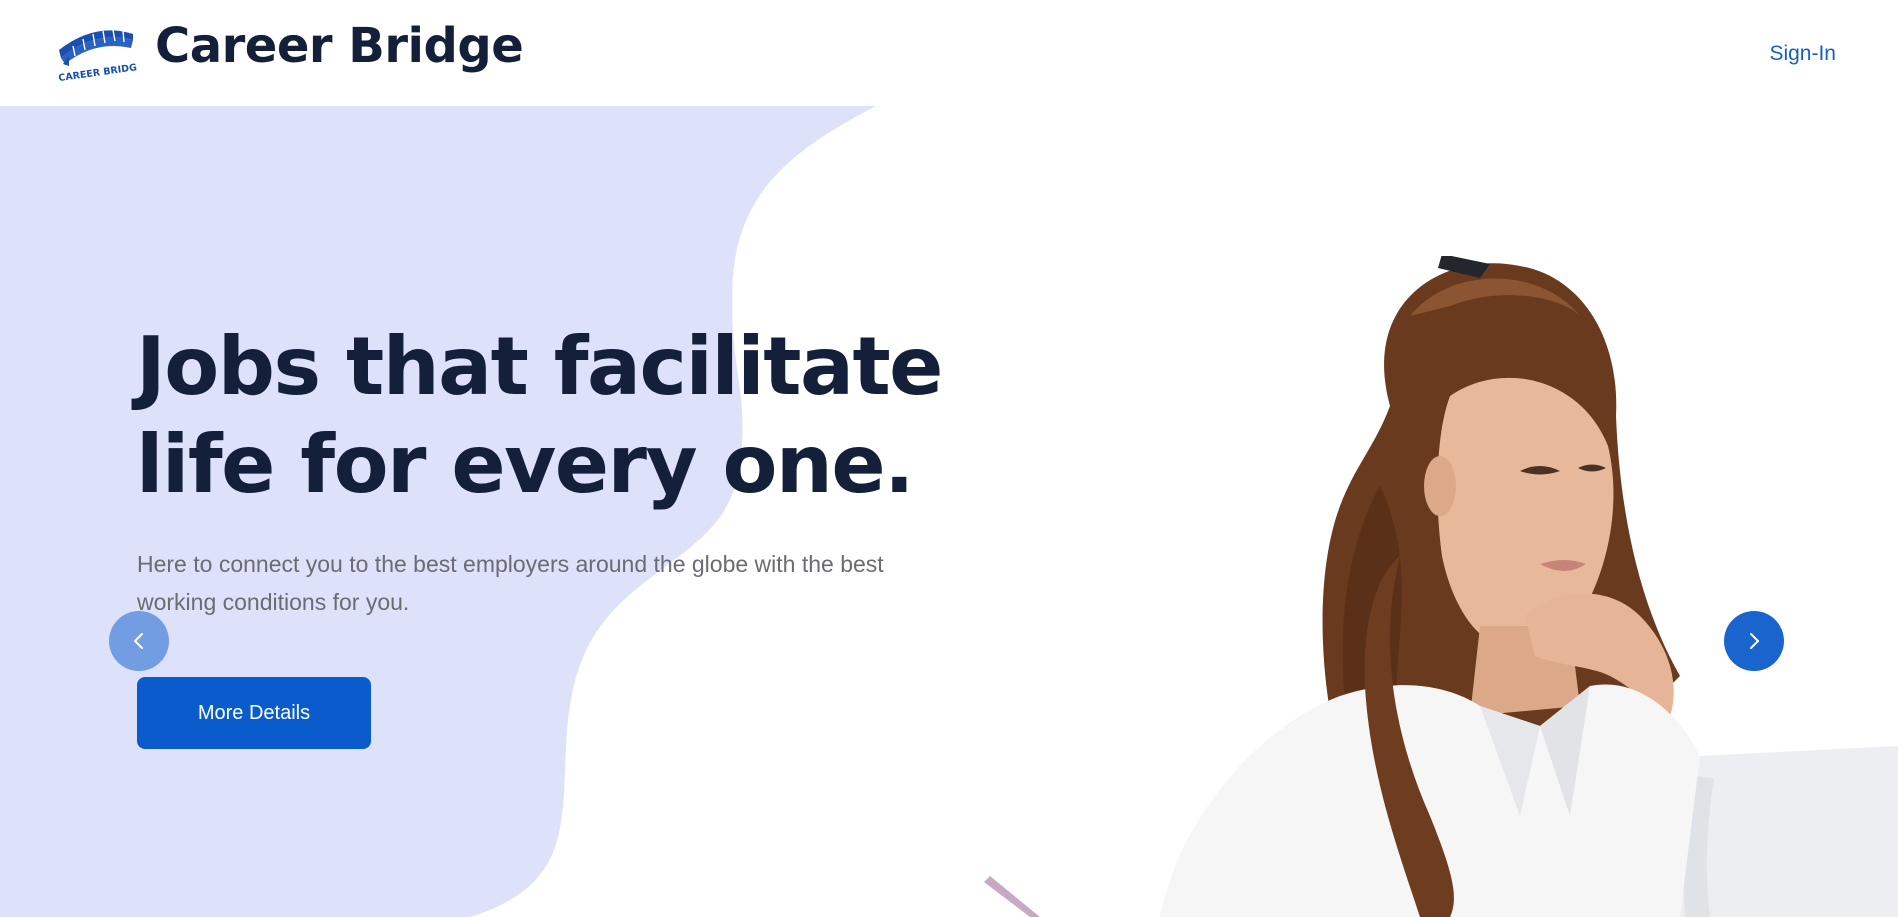  Describe the element at coordinates (949, 53) in the screenshot. I see `site-header: CAREER BRIDGE Career Bridge Sign-In` at that location.